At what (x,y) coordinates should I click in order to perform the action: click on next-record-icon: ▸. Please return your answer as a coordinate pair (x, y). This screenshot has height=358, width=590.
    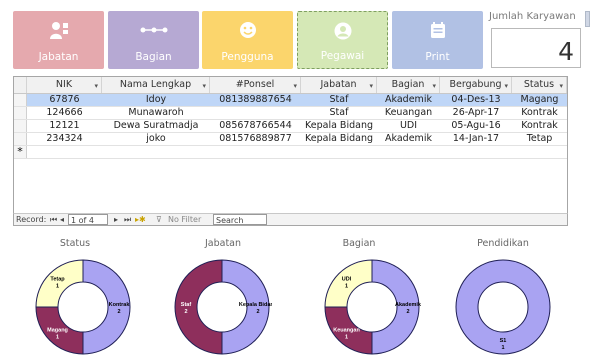
    Looking at the image, I should click on (116, 219).